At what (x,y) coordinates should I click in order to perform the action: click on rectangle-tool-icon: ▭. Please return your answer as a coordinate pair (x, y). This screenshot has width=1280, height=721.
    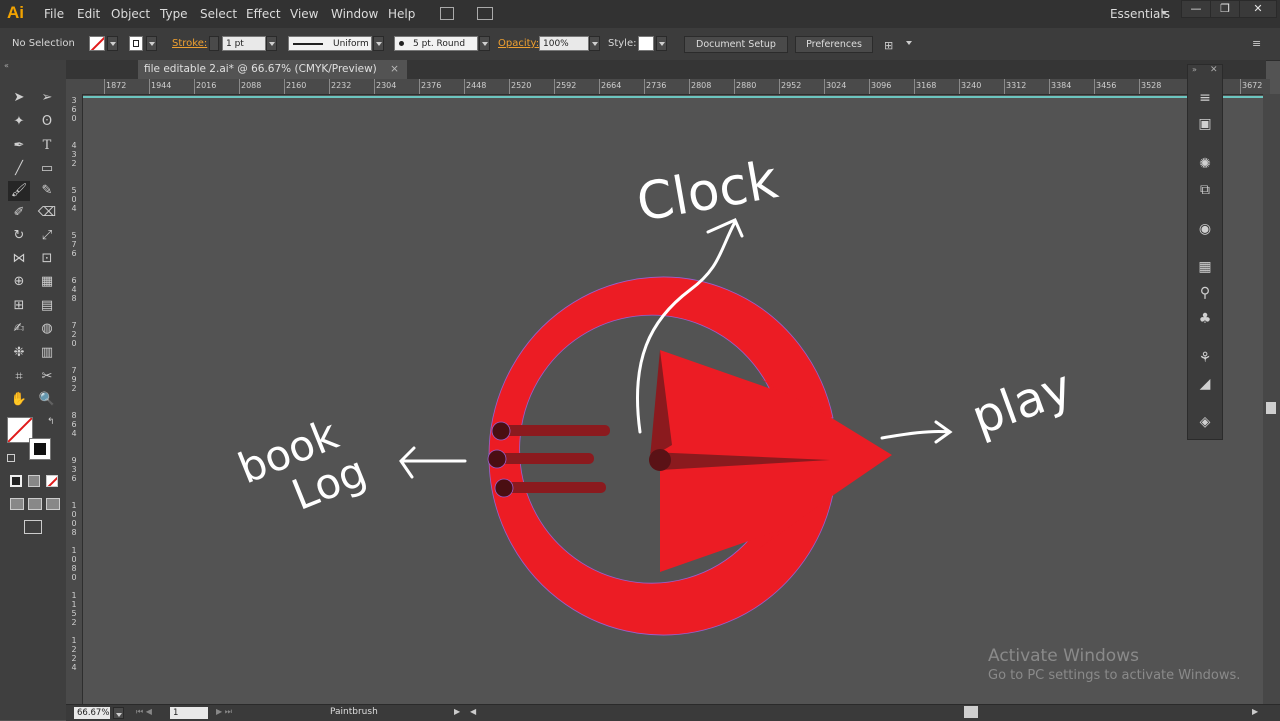
    Looking at the image, I should click on (47, 169).